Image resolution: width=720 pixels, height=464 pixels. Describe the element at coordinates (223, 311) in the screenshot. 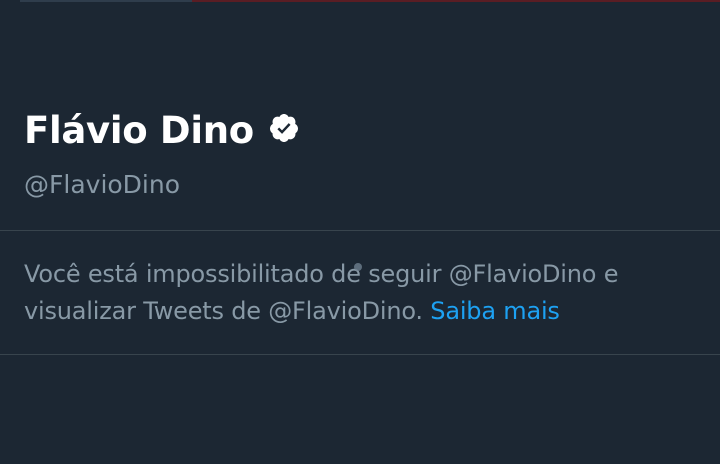

I see `notice-line-2: visualizar Tweets de @FlavioDino.` at that location.